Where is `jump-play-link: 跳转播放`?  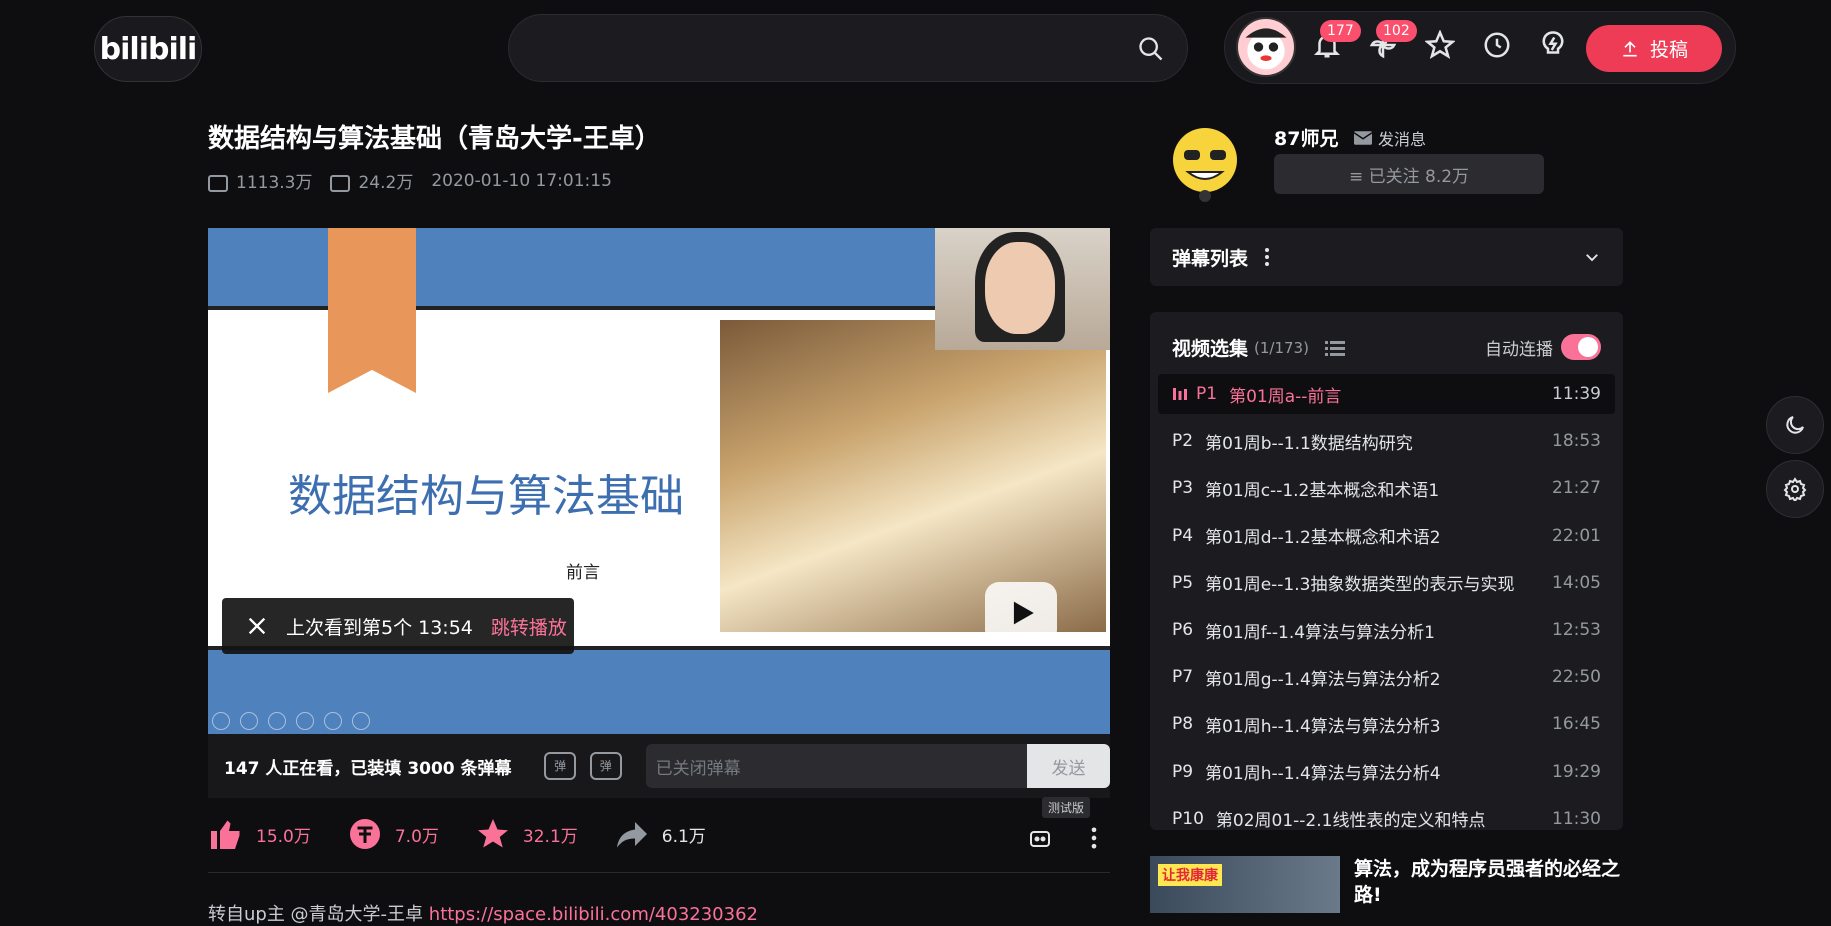 jump-play-link: 跳转播放 is located at coordinates (529, 626).